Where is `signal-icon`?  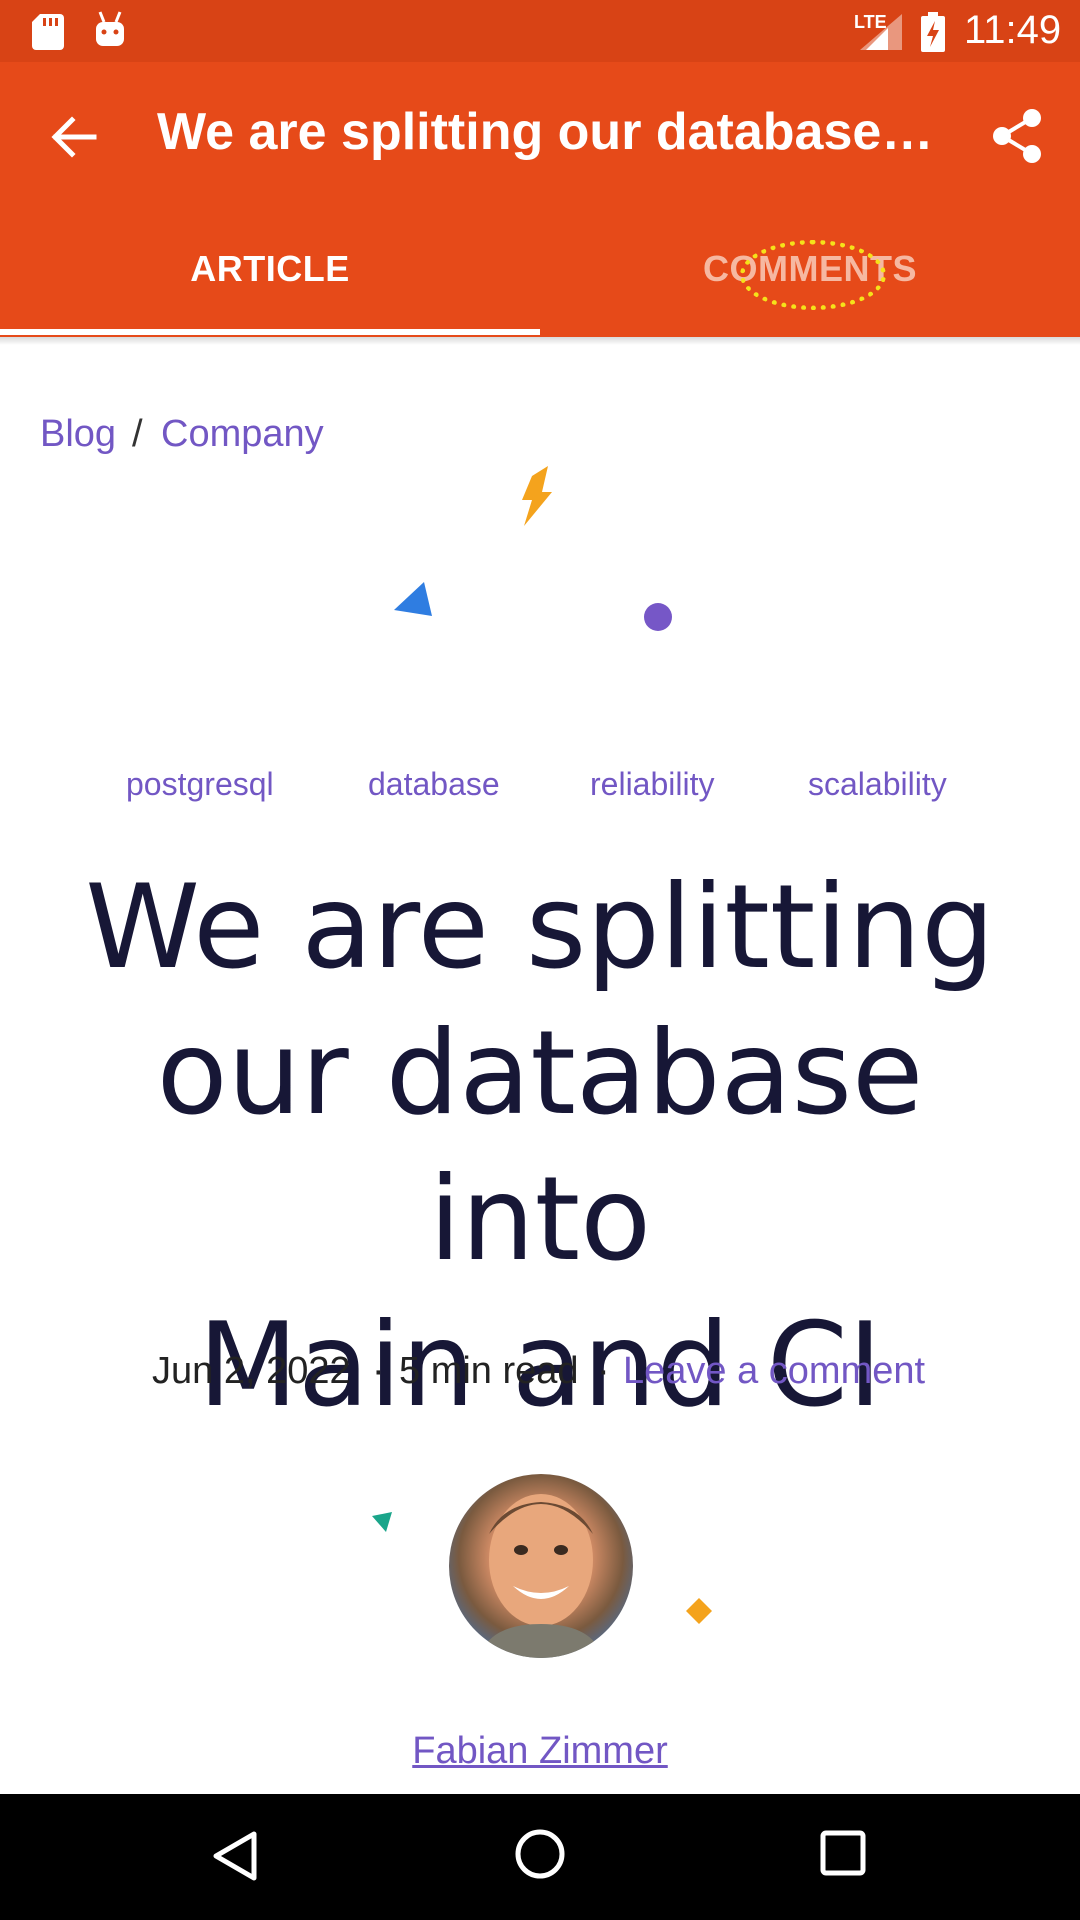
signal-icon is located at coordinates (881, 34).